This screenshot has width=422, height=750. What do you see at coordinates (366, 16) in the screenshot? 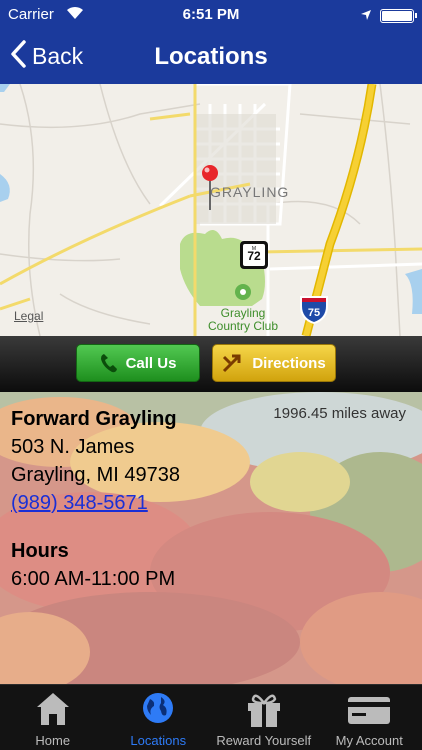
I see `location-arrow-icon` at bounding box center [366, 16].